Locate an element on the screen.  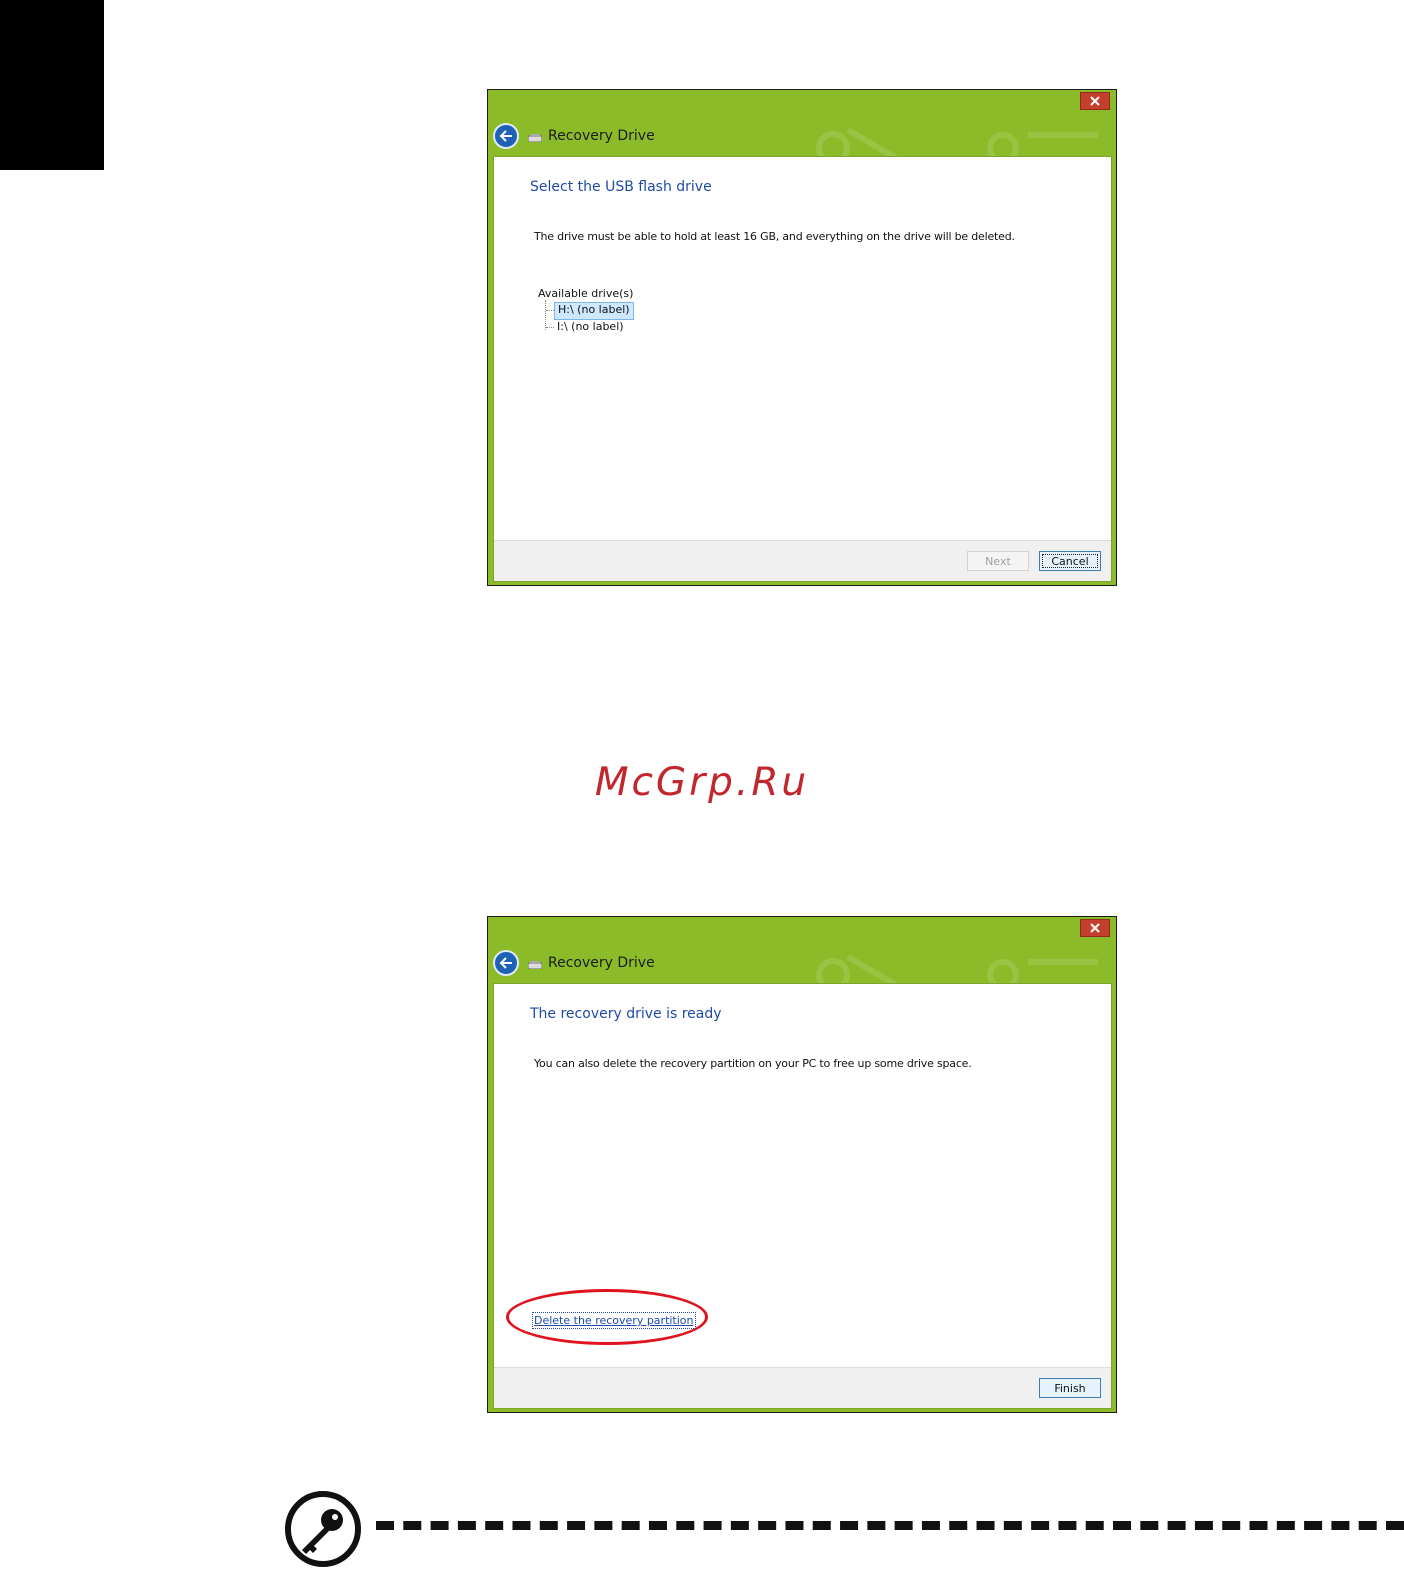
drive-item-h: H:\ (no label) is located at coordinates (594, 311).